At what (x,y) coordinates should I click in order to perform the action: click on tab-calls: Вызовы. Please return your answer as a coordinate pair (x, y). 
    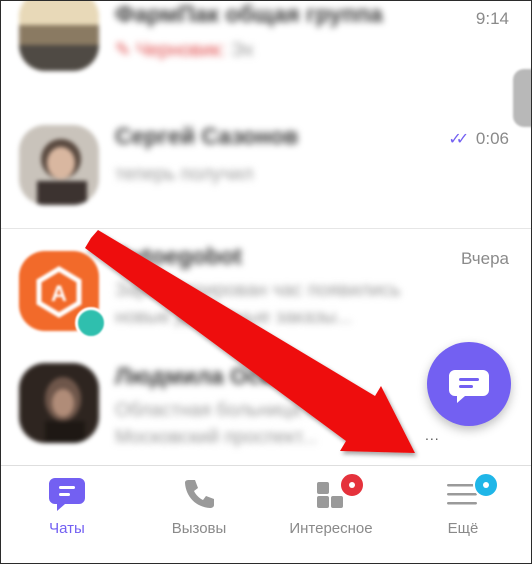
    Looking at the image, I should click on (199, 514).